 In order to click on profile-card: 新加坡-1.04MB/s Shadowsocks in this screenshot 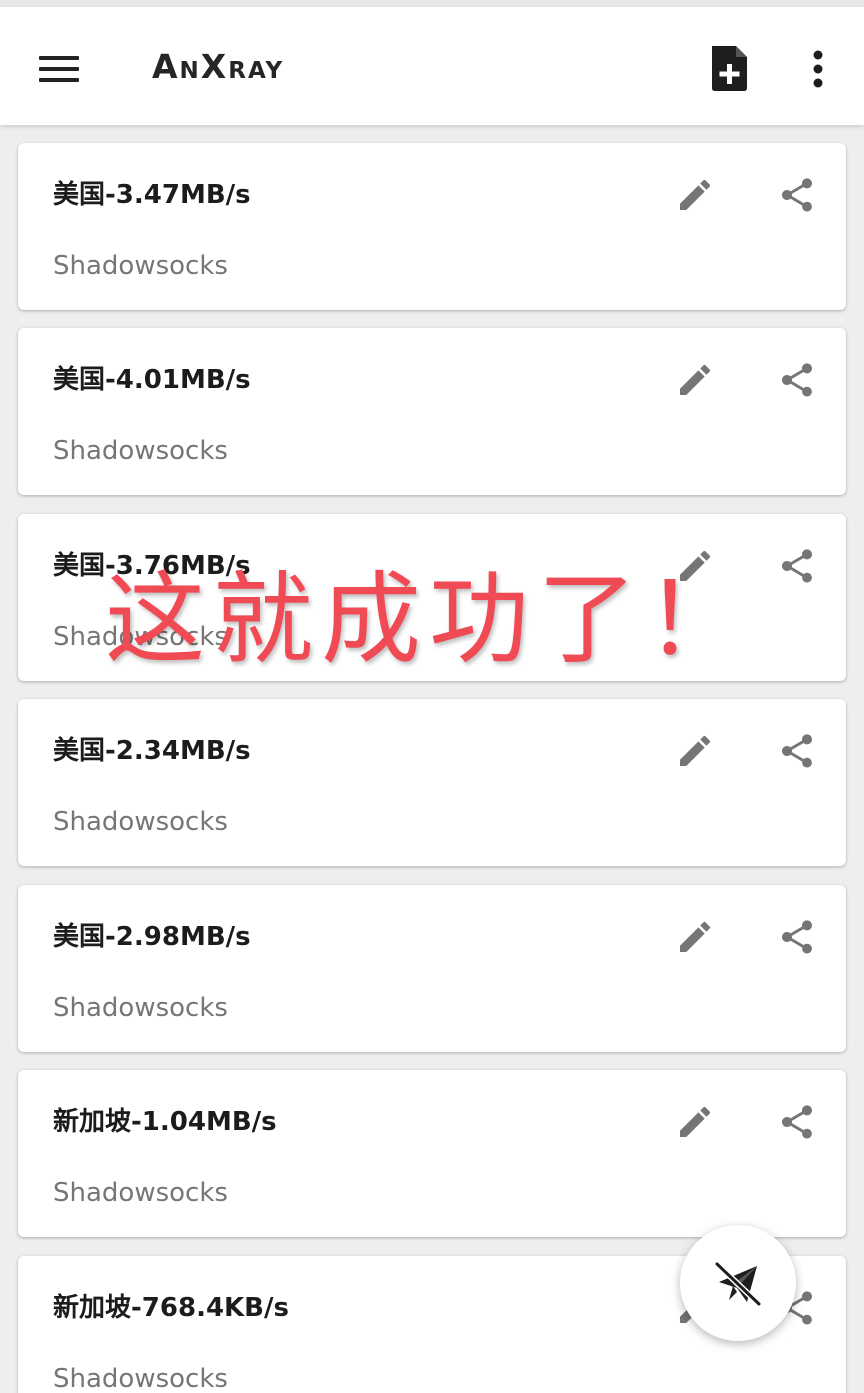, I will do `click(432, 1153)`.